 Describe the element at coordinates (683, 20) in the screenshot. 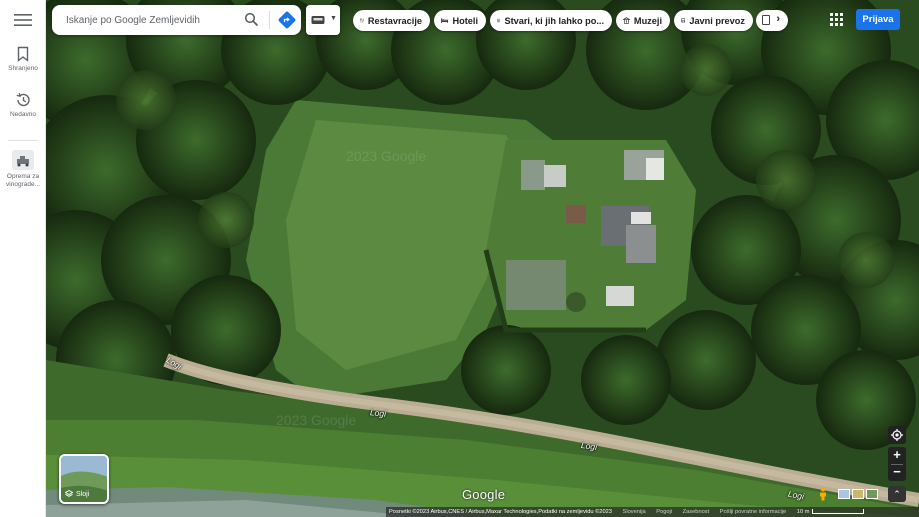

I see `bus-icon` at that location.